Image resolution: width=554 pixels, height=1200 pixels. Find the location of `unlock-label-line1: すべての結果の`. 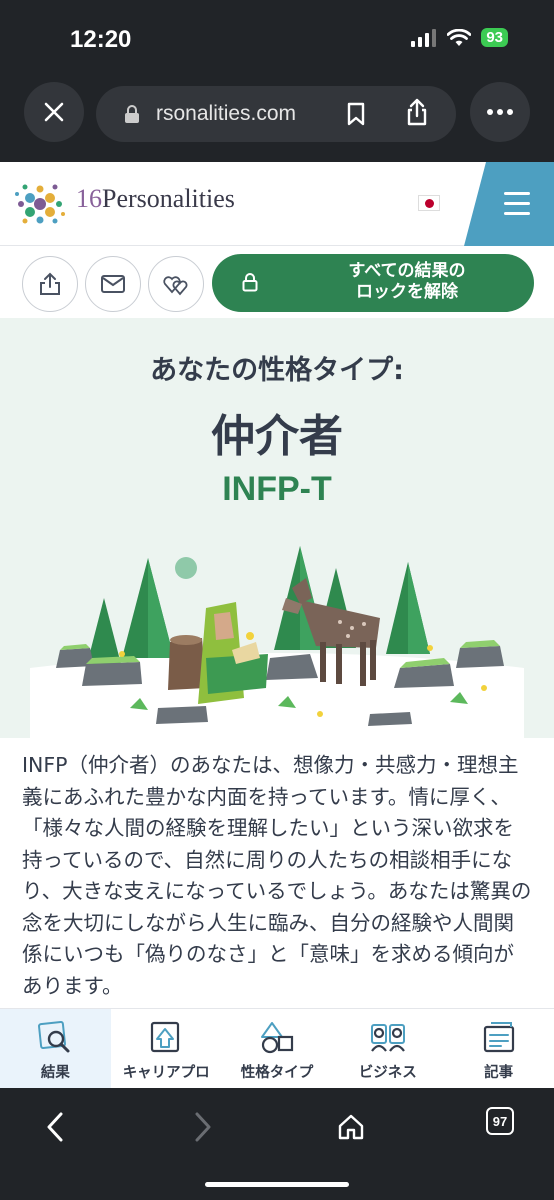

unlock-label-line1: すべての結果の is located at coordinates (407, 271).